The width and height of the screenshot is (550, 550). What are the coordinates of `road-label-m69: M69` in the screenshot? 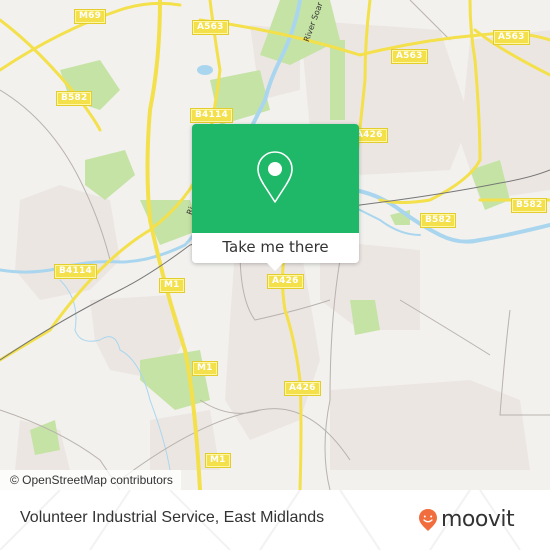 It's located at (90, 16).